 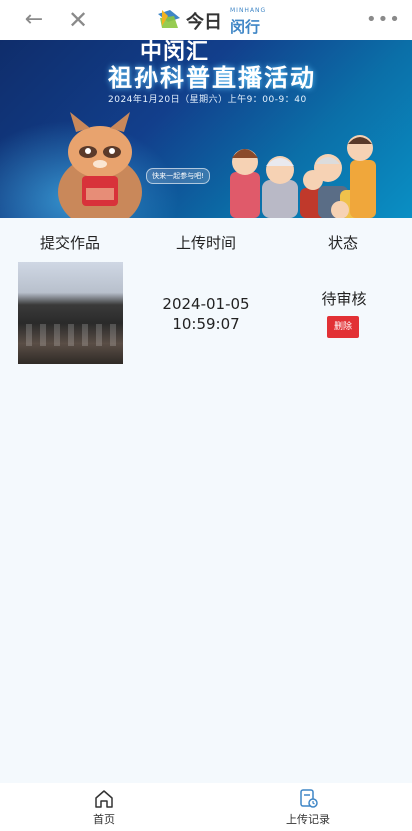 What do you see at coordinates (383, 20) in the screenshot?
I see `more-icon: •••` at bounding box center [383, 20].